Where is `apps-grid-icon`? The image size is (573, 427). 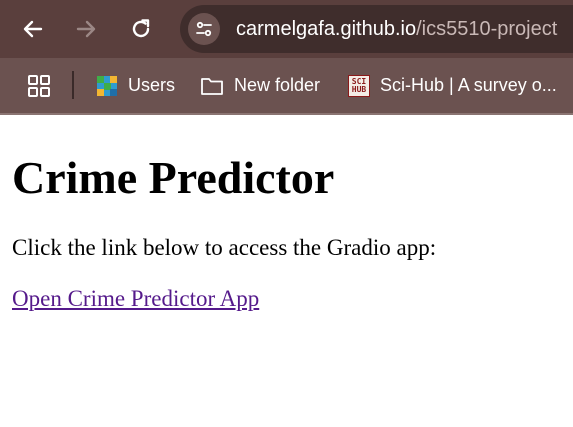
apps-grid-icon is located at coordinates (39, 85).